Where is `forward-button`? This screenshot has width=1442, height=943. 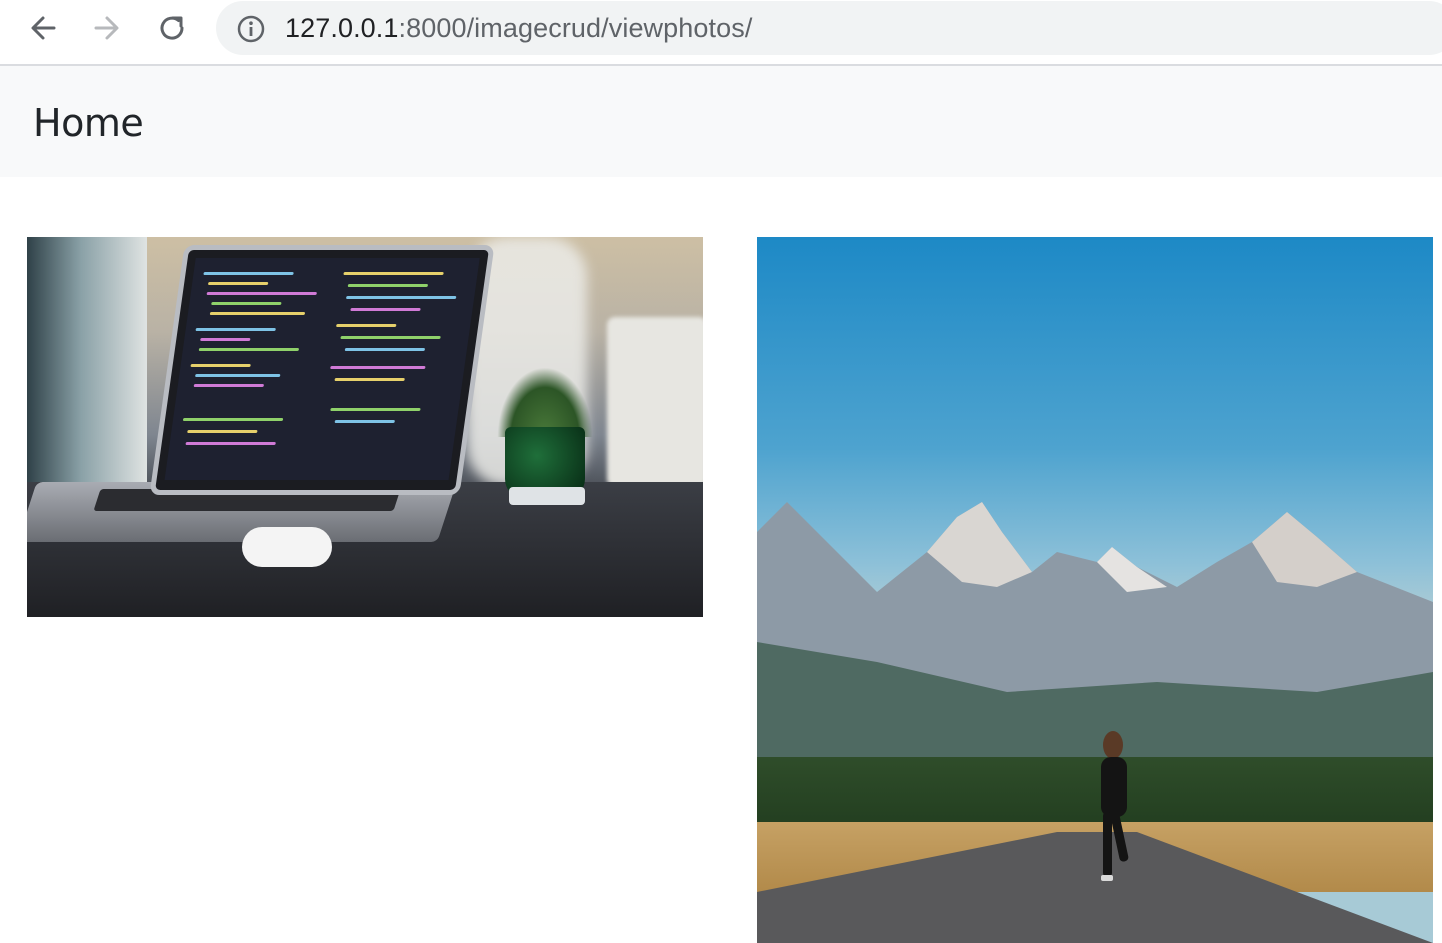
forward-button is located at coordinates (107, 28).